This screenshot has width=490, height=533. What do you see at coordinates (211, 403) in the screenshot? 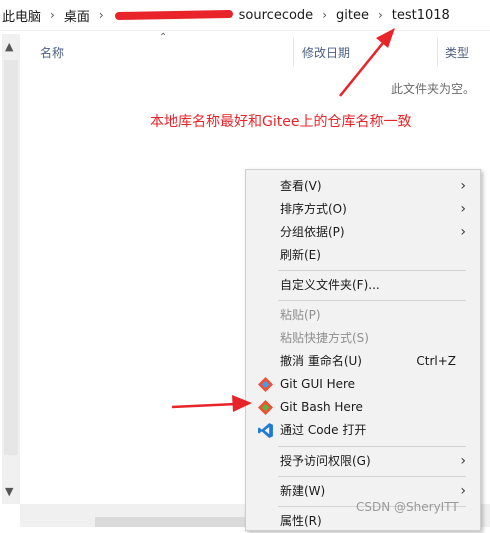
I see `annotation-arrow-to-git-bash` at bounding box center [211, 403].